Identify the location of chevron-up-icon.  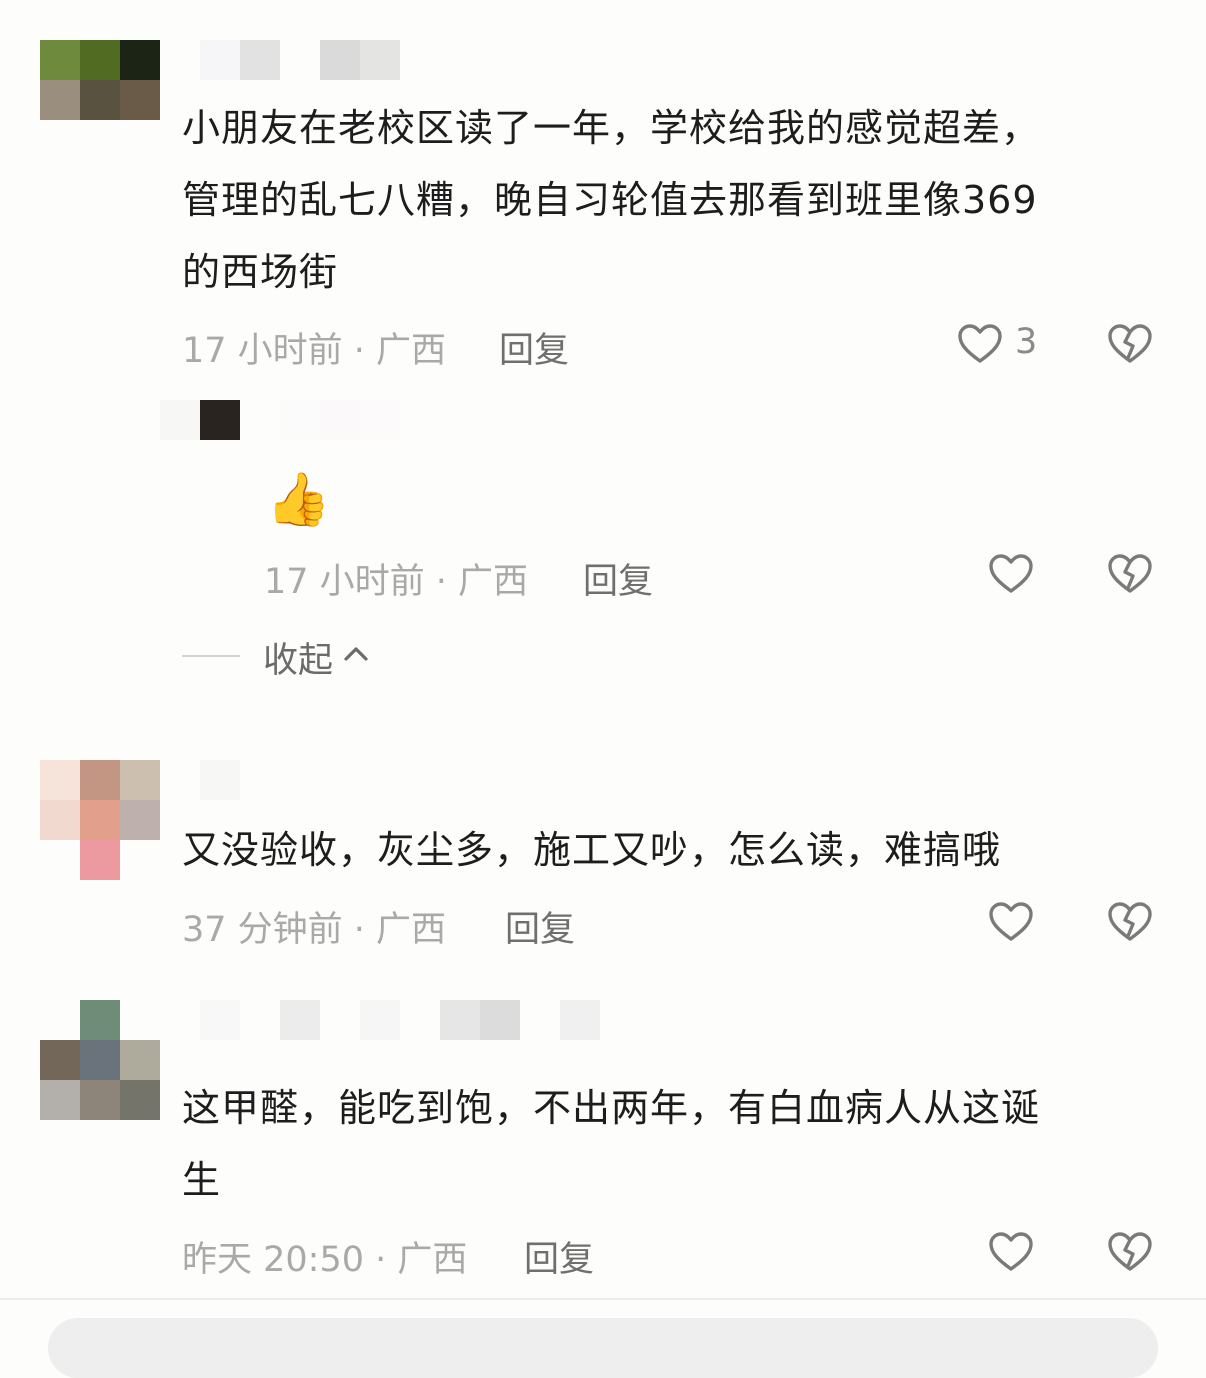
(356, 658).